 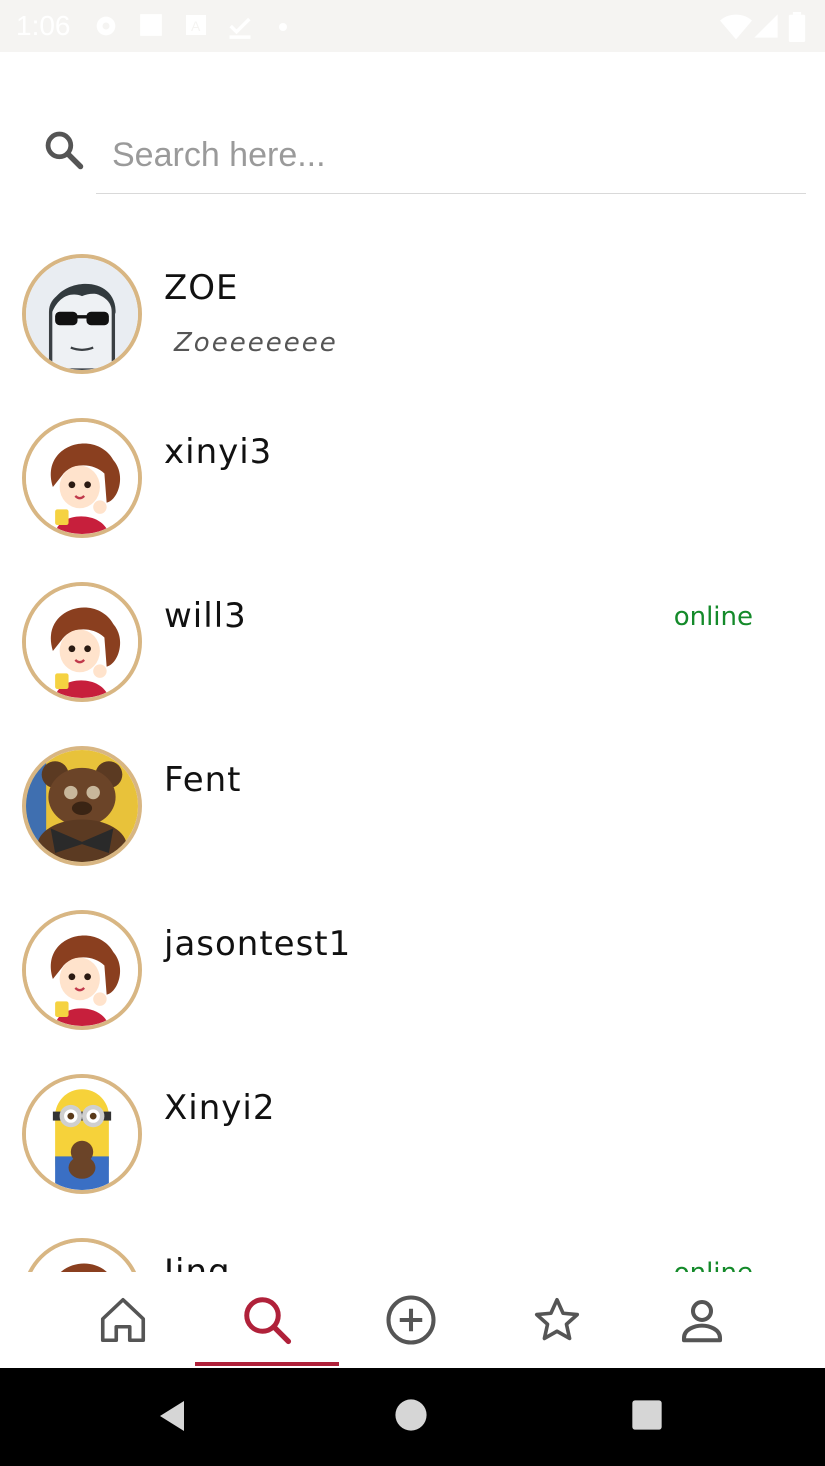 I want to click on battery-icon, so click(x=797, y=27).